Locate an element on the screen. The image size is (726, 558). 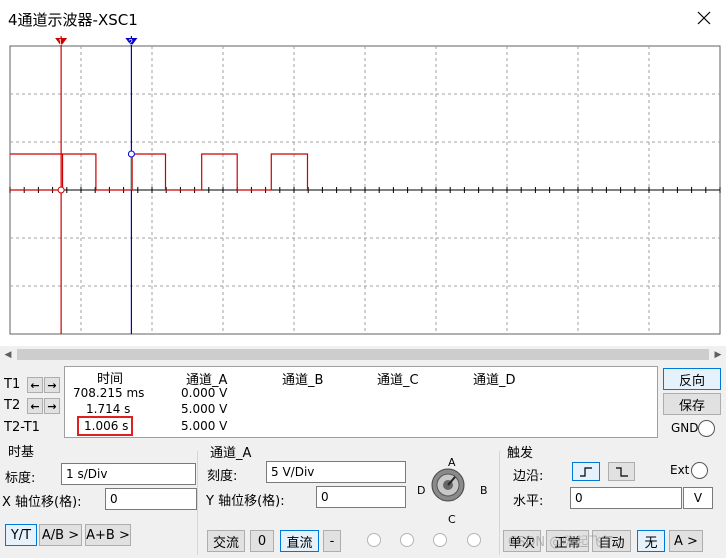
knob-label-d: D is located at coordinates (421, 490).